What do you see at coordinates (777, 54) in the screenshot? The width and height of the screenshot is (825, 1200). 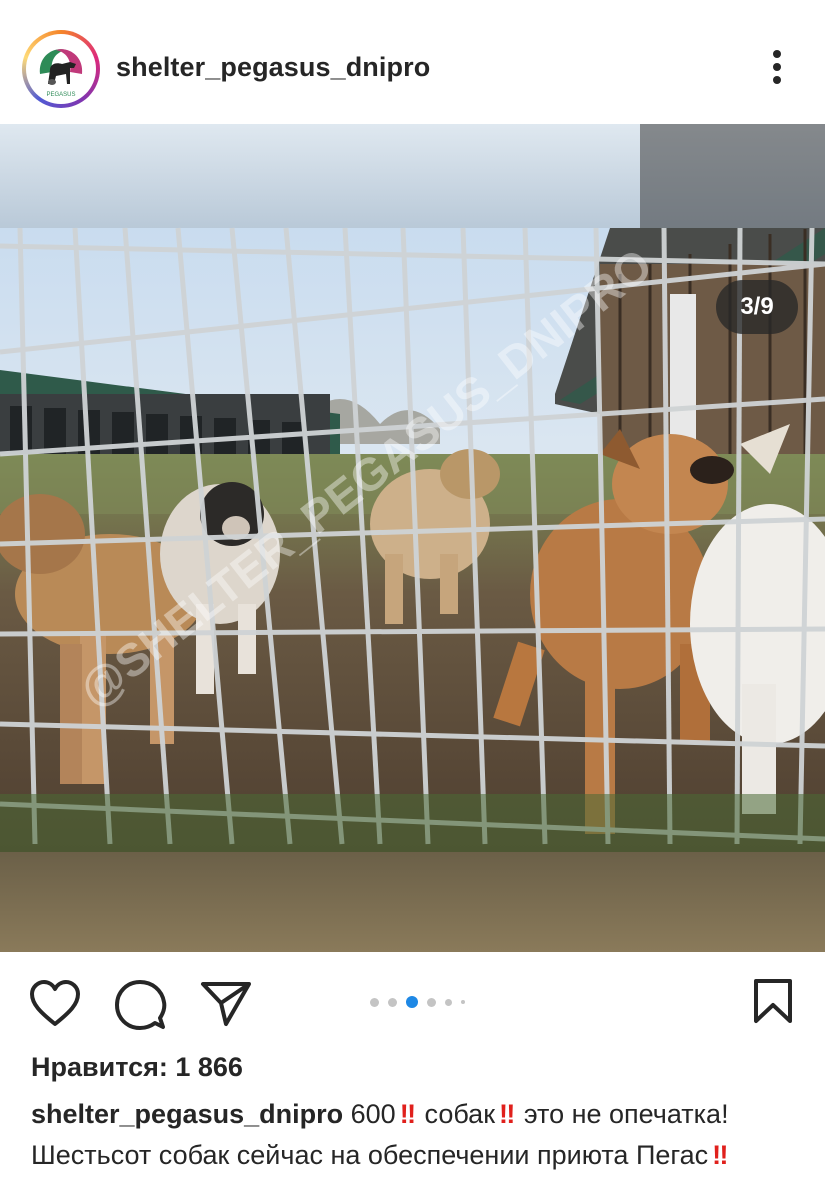 I see `more-vertical-icon` at bounding box center [777, 54].